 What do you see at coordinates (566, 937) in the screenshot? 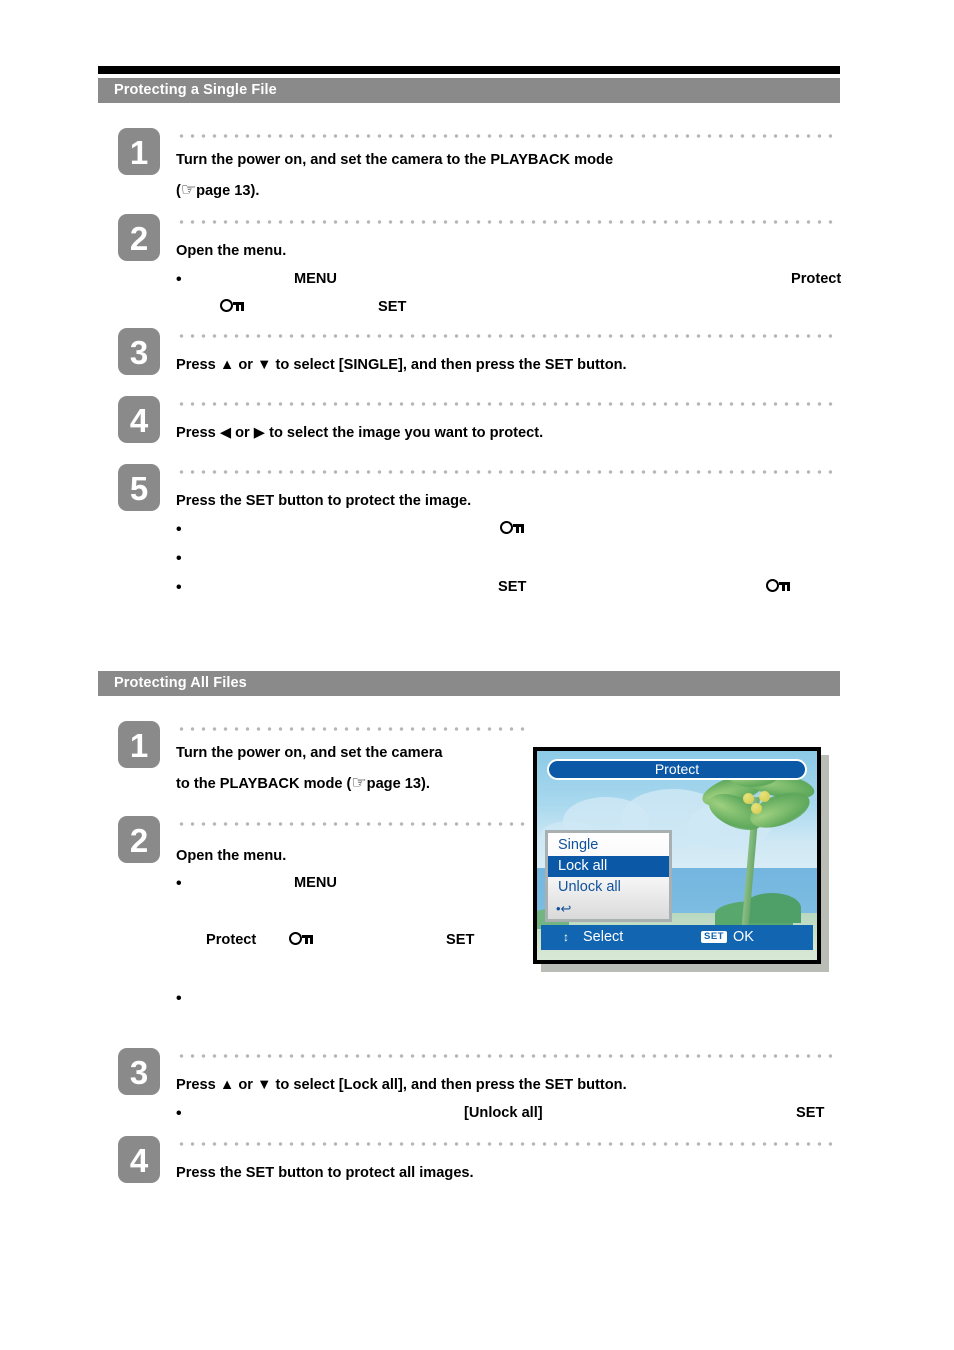
I see `updown-arrows-icon: ↕` at bounding box center [566, 937].